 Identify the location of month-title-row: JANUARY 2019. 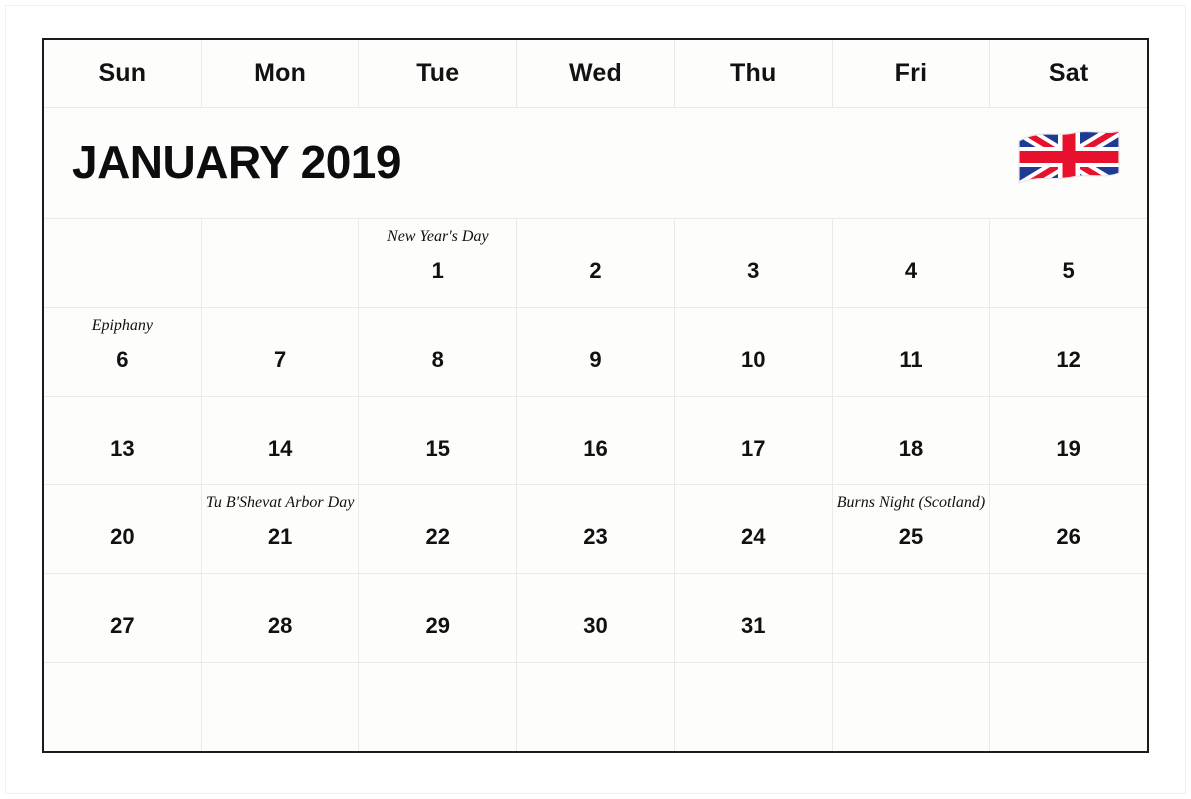
(595, 163).